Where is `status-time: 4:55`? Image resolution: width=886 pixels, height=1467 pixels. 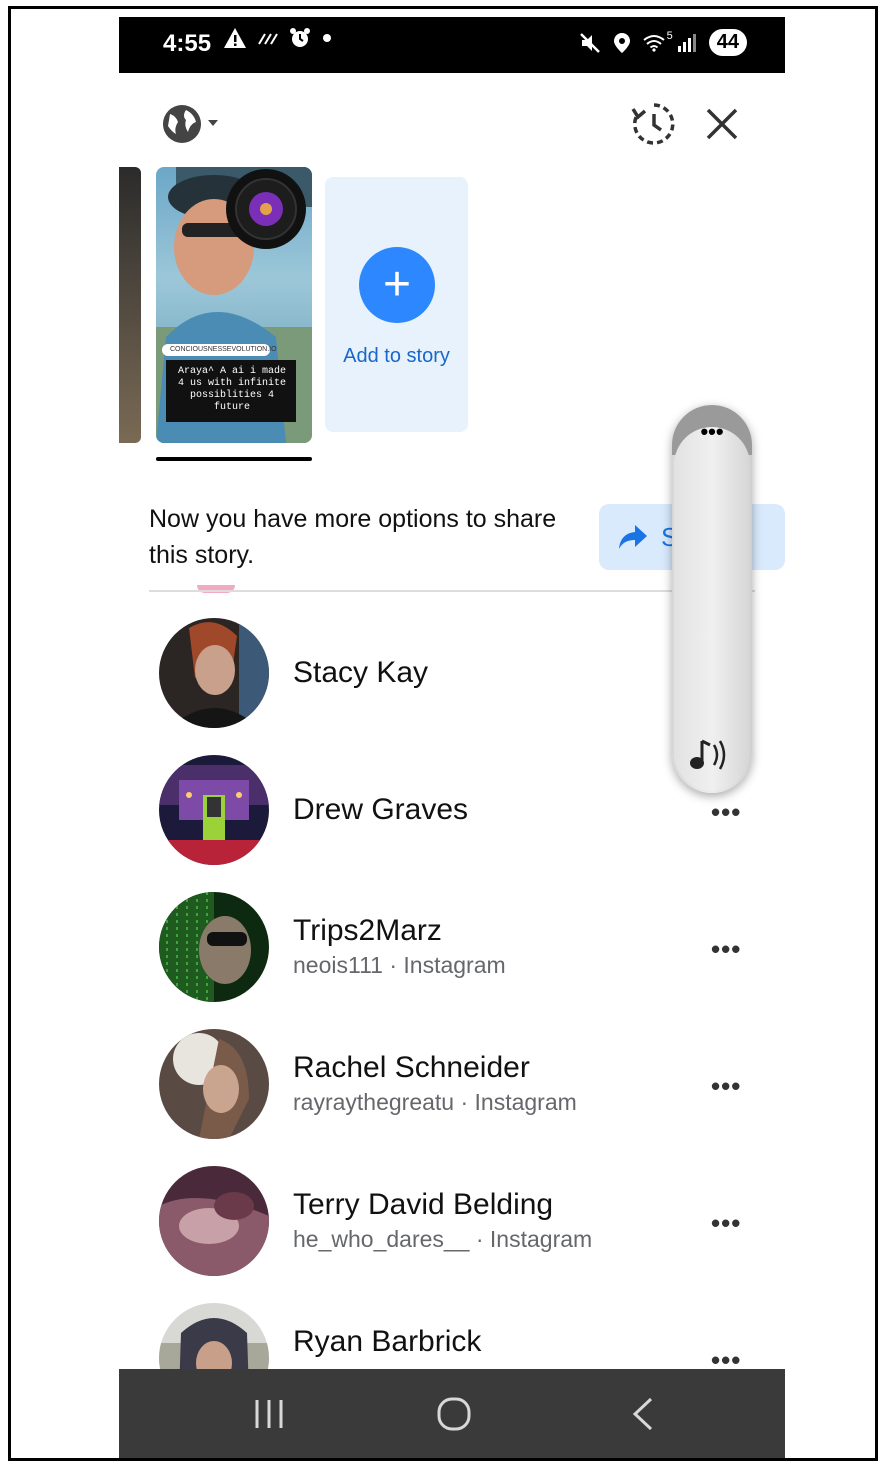 status-time: 4:55 is located at coordinates (187, 43).